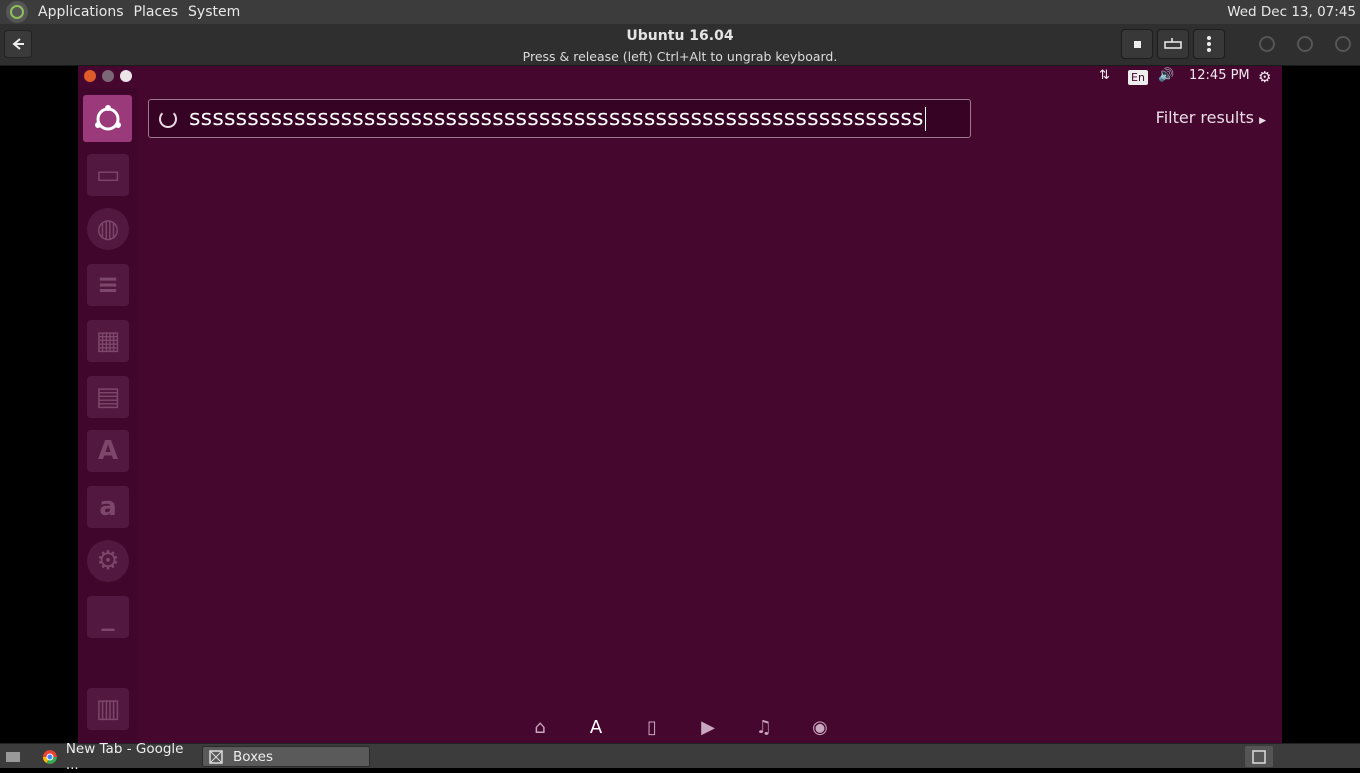 Image resolution: width=1360 pixels, height=773 pixels. Describe the element at coordinates (108, 451) in the screenshot. I see `software-center-icon: A` at that location.